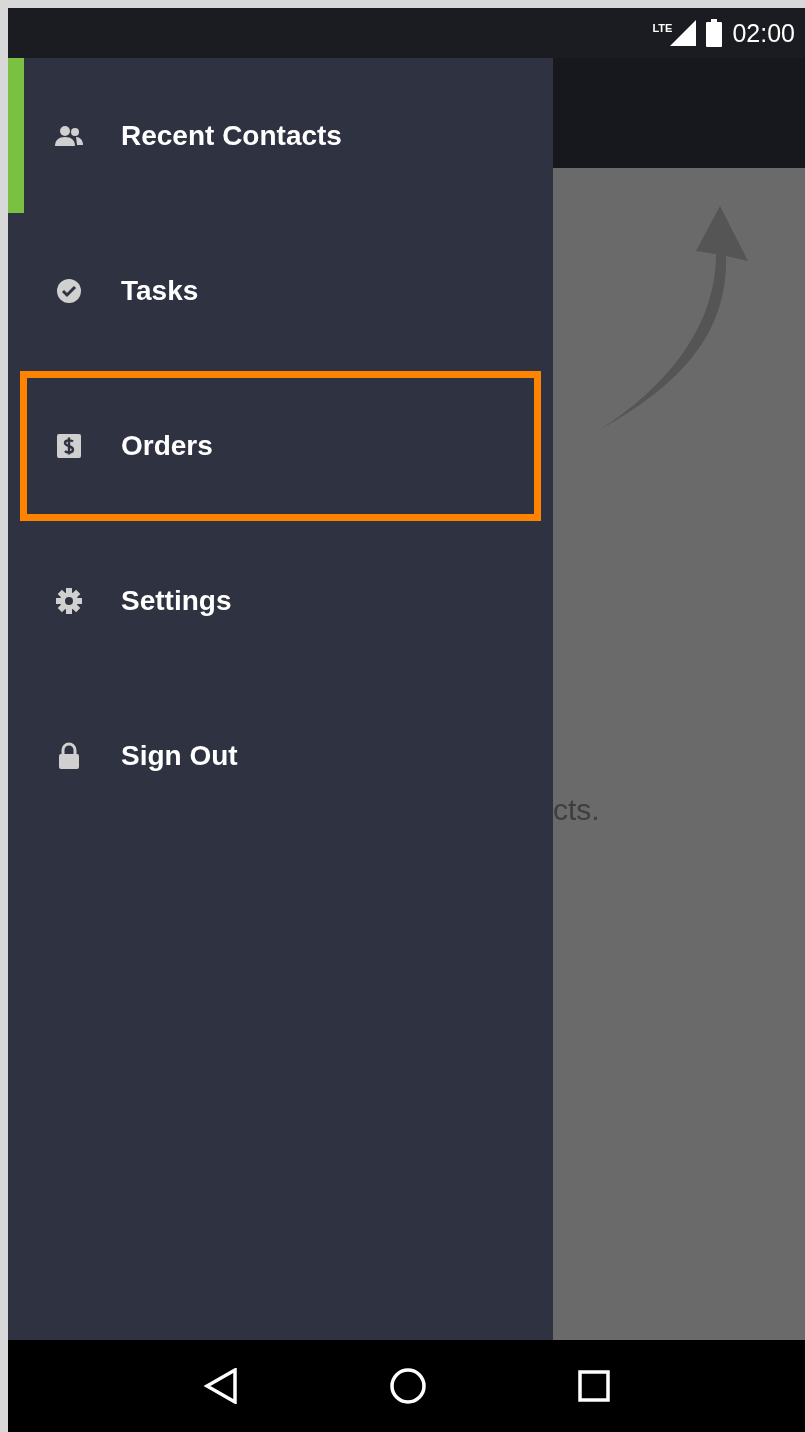 This screenshot has width=805, height=1432. I want to click on signal-icon, so click(683, 33).